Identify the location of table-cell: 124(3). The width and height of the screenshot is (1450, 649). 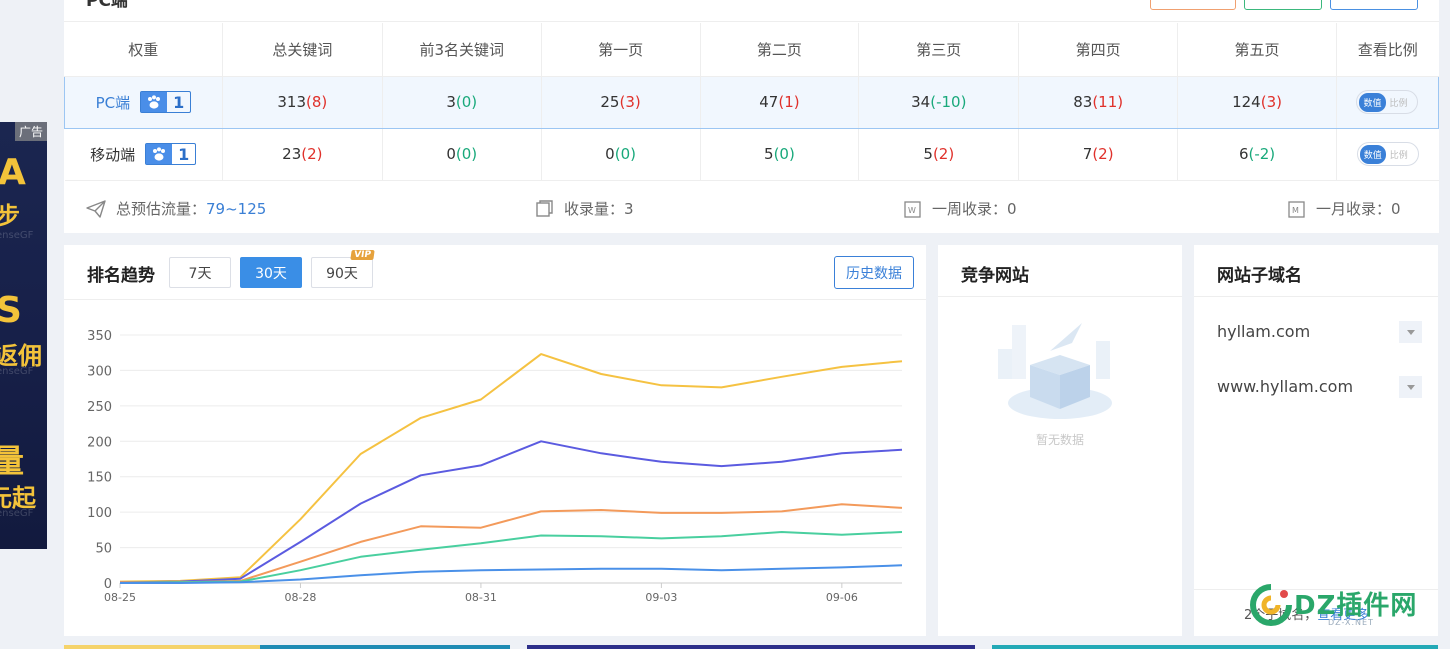
(1257, 102).